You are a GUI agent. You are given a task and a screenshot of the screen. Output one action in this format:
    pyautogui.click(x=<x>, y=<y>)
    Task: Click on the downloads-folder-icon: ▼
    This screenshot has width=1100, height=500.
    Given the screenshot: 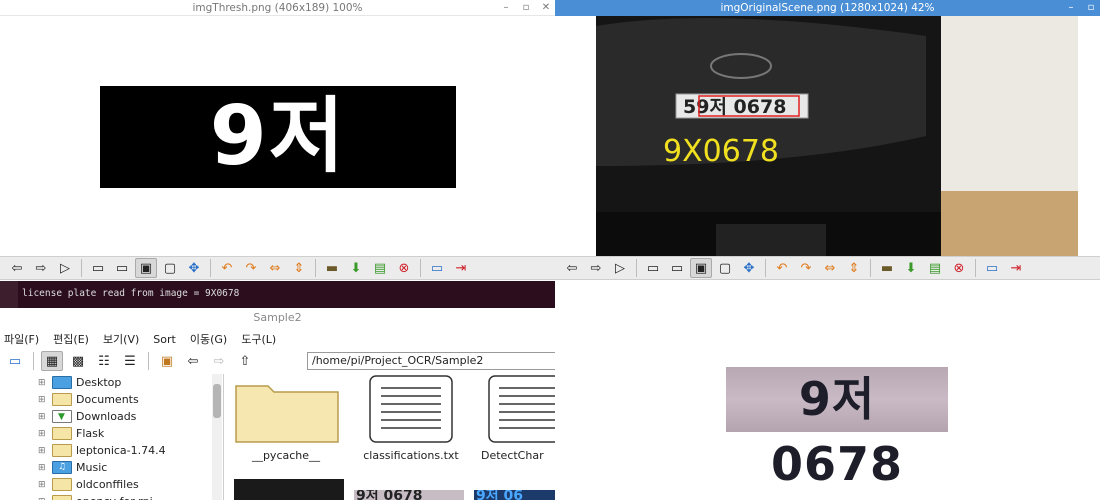 What is the action you would take?
    pyautogui.click(x=62, y=416)
    